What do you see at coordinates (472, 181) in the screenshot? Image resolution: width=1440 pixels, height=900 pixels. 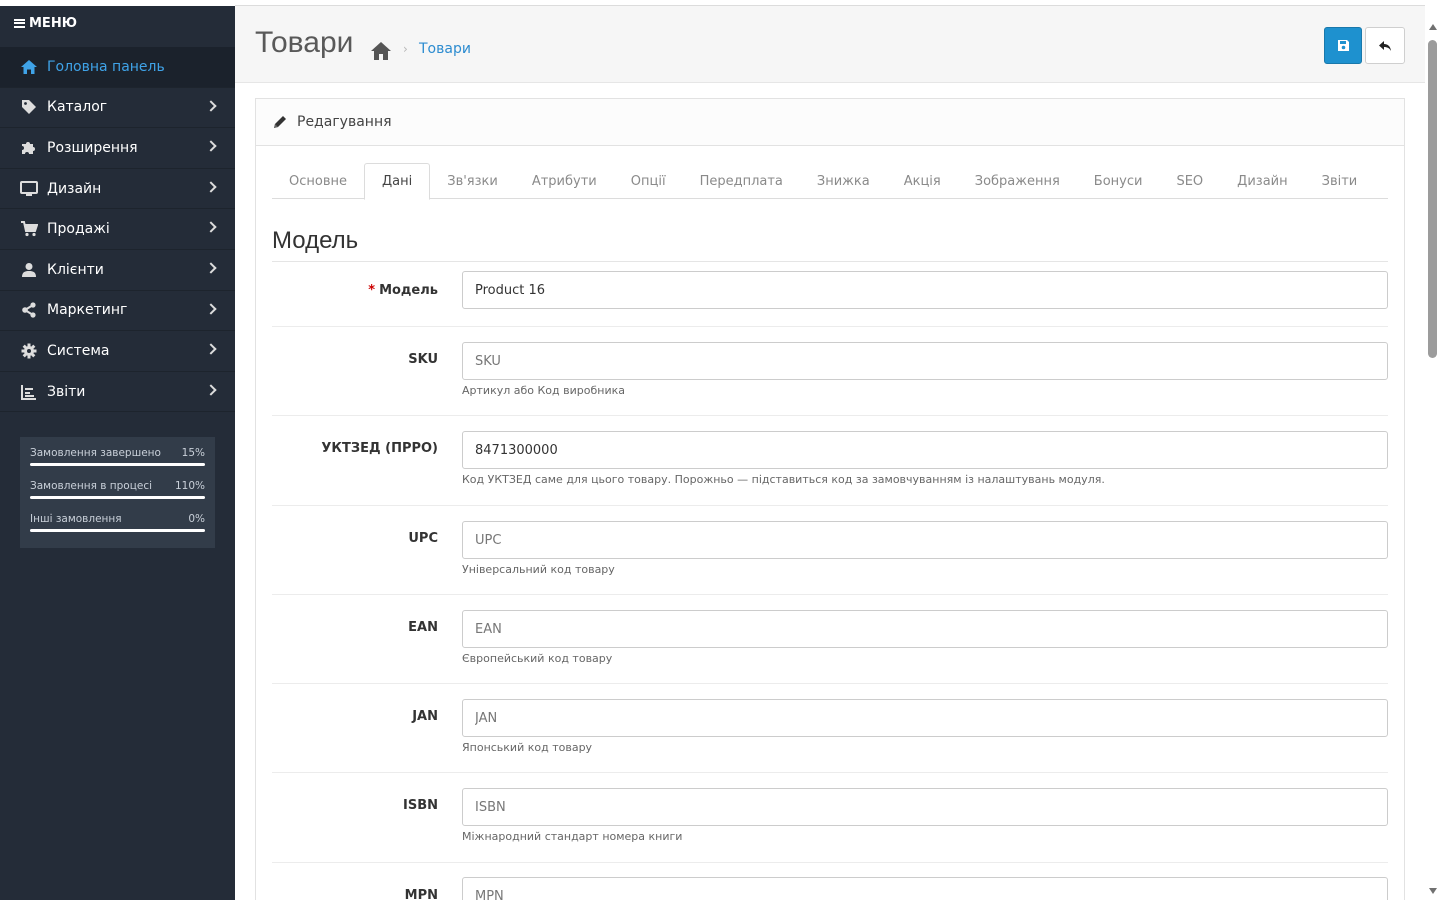 I see `tab-links: Зв'язки` at bounding box center [472, 181].